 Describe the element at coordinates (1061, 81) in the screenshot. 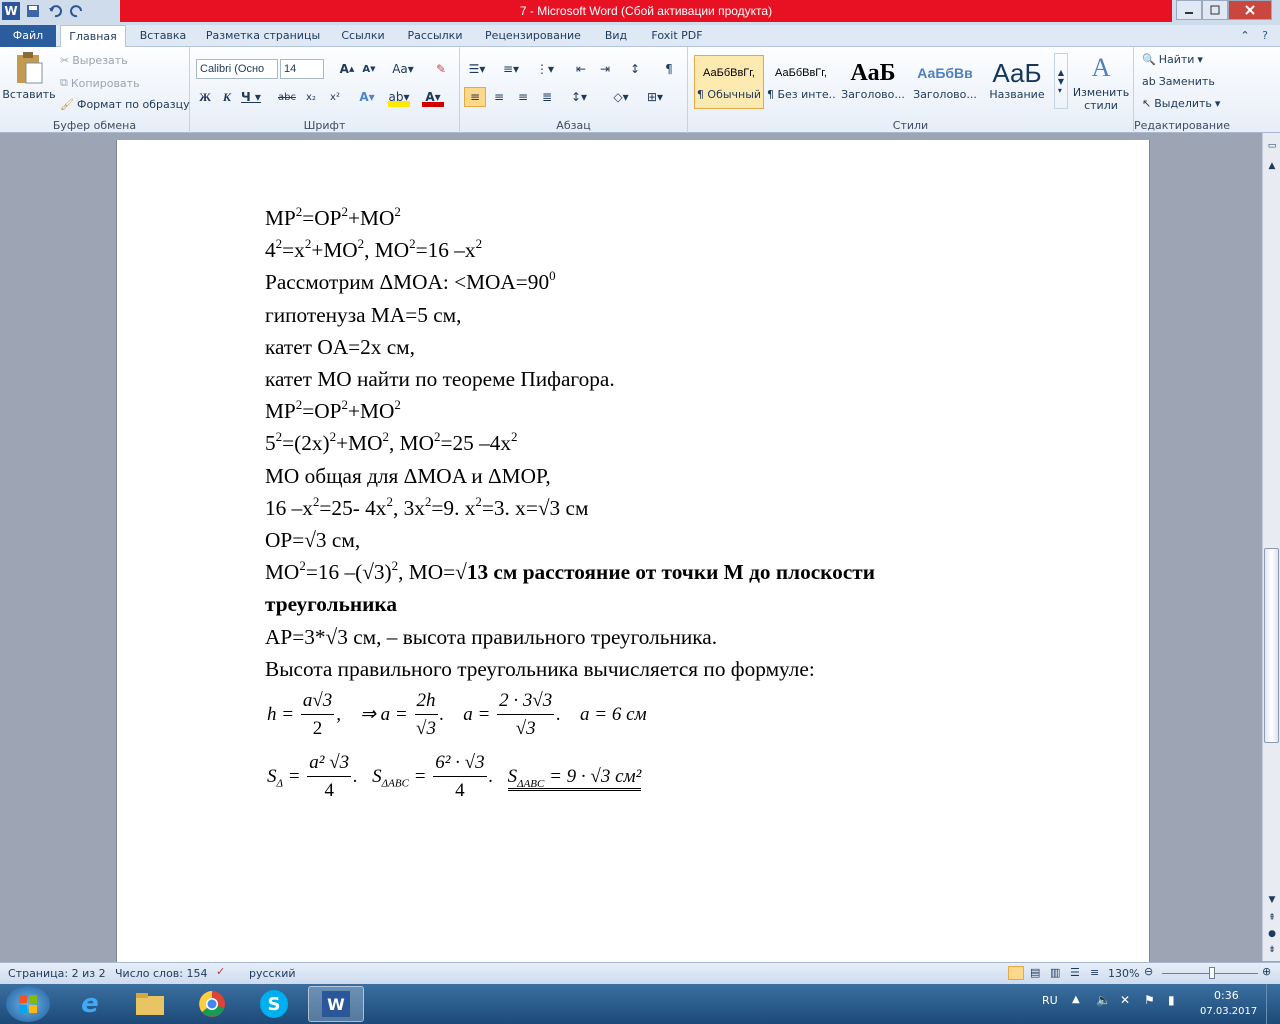

I see `styles-scroll-icon: ▲ ▼ ▾` at that location.